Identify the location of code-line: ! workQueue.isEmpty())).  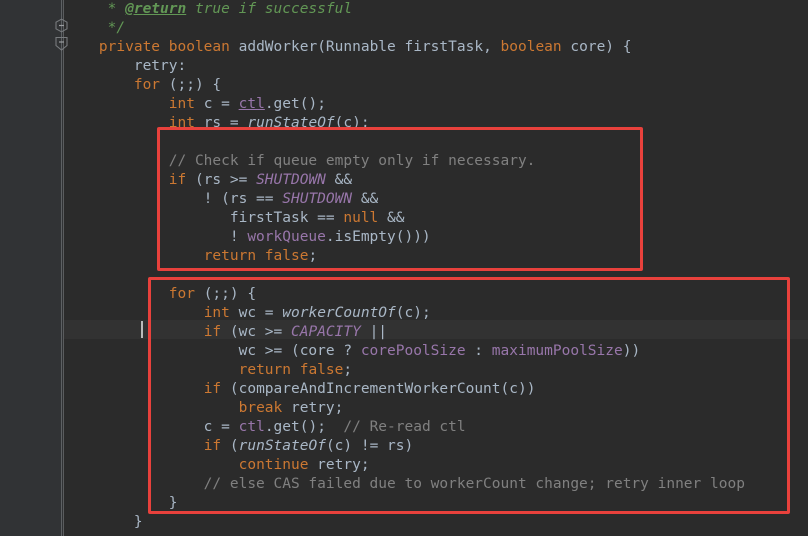
(247, 237).